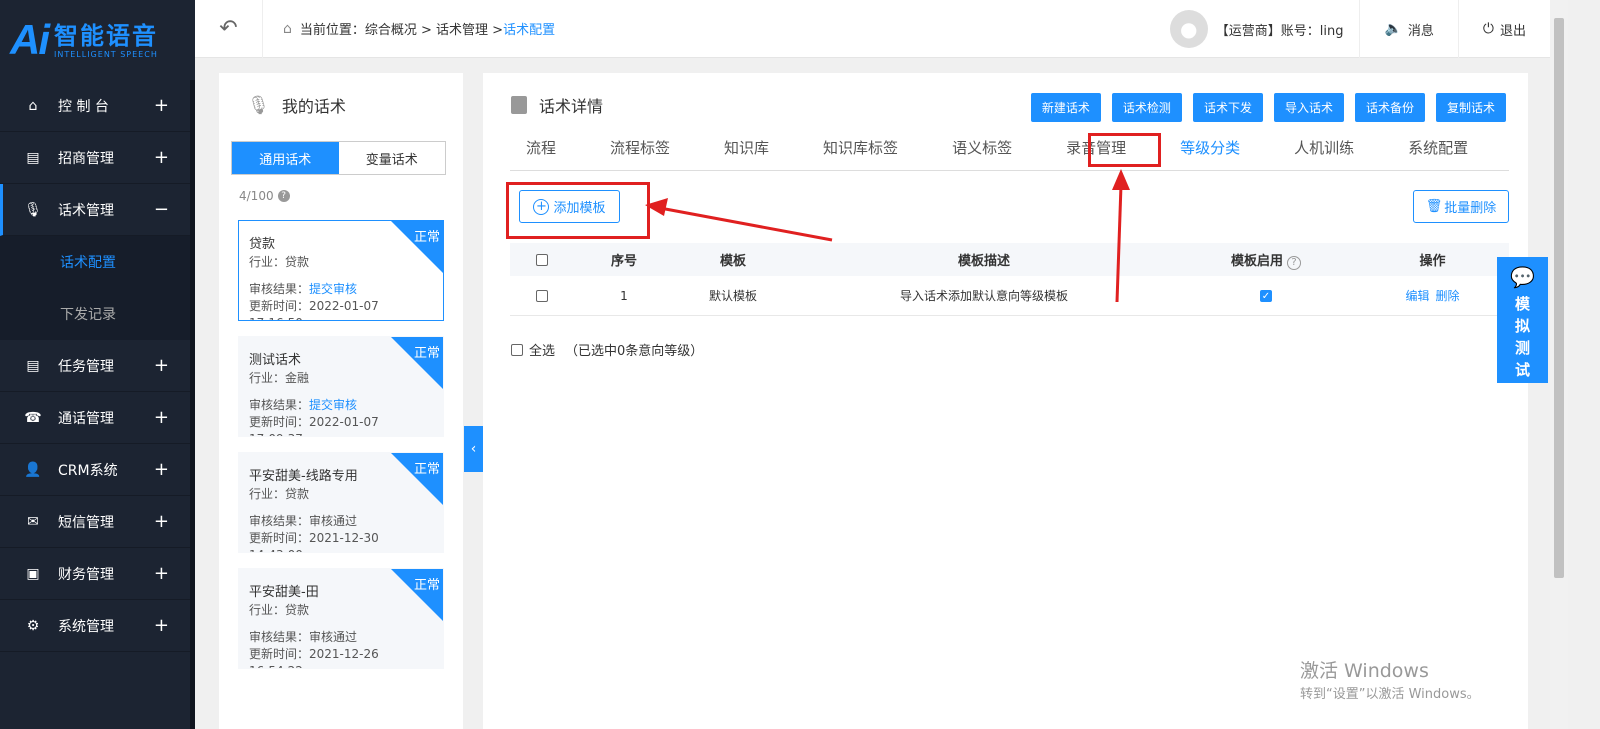 The image size is (1600, 729). Describe the element at coordinates (887, 236) in the screenshot. I see `annotation-arrows` at that location.